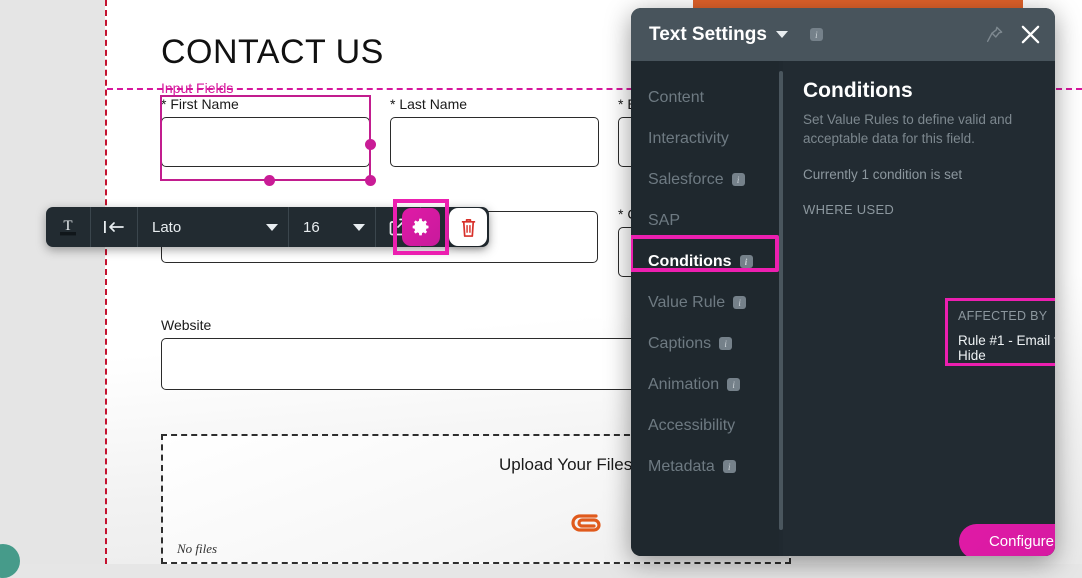 The height and width of the screenshot is (578, 1082). What do you see at coordinates (197, 548) in the screenshot?
I see `upload-empty-text: No files` at bounding box center [197, 548].